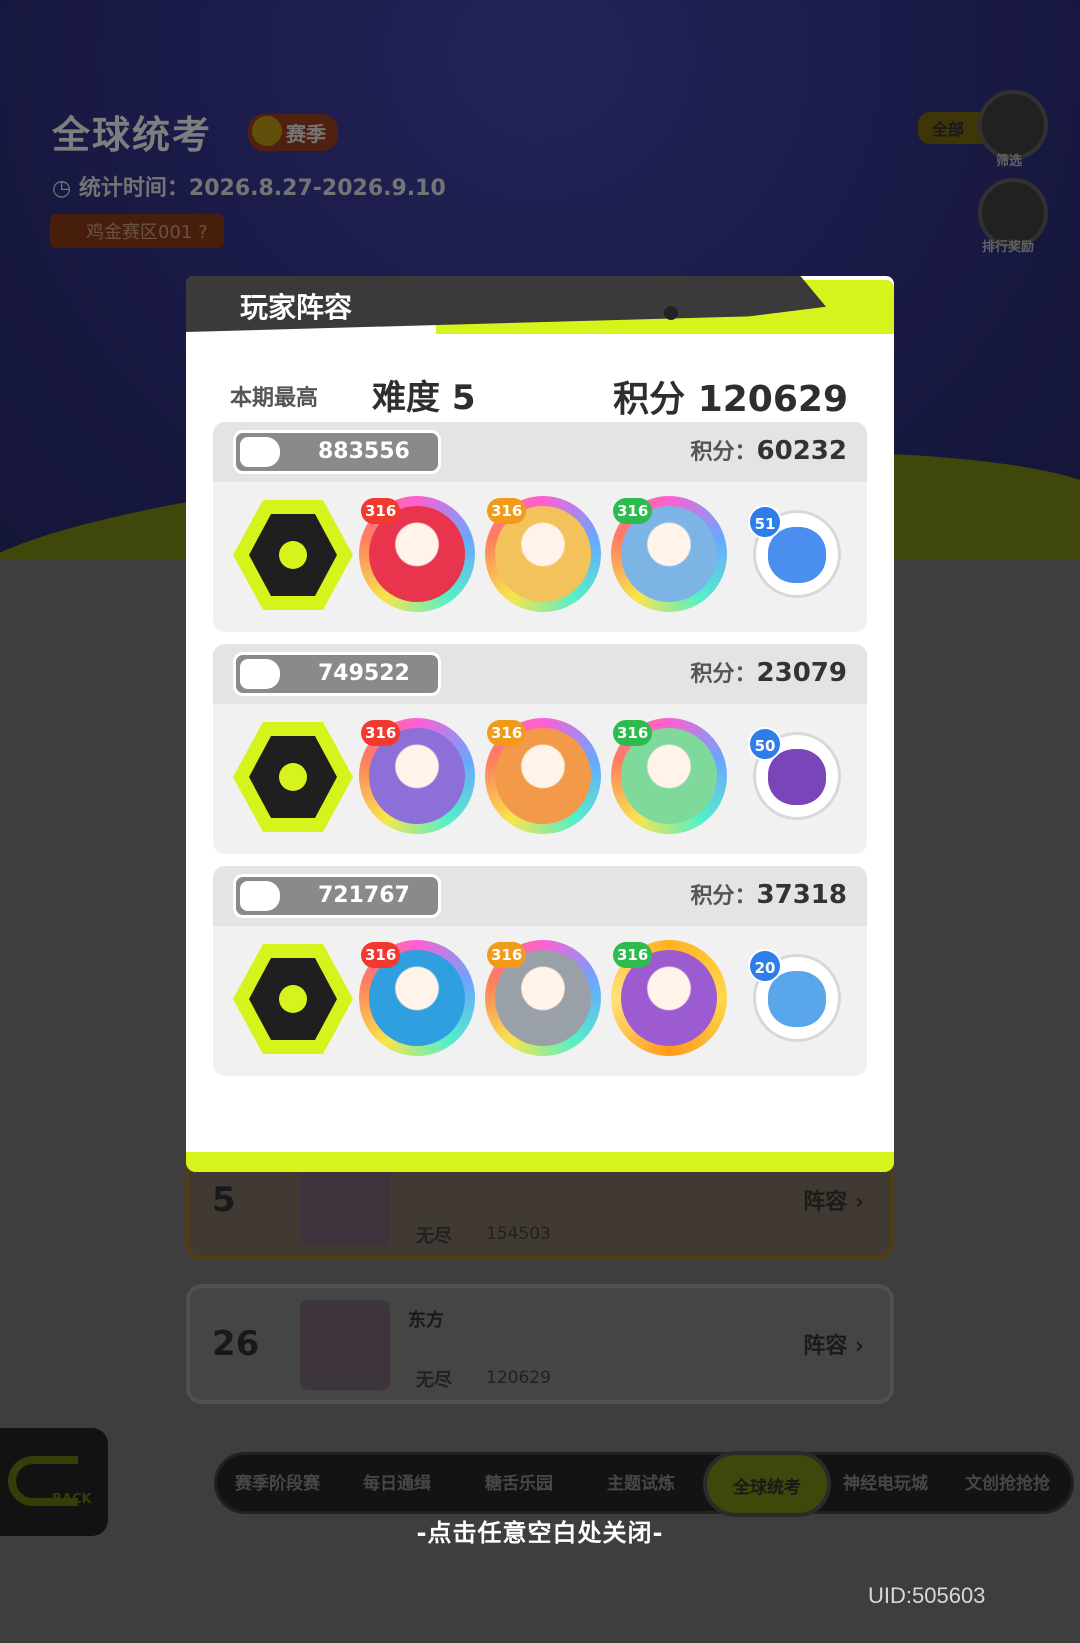 This screenshot has width=1080, height=1643. I want to click on team-id: 721767, so click(364, 895).